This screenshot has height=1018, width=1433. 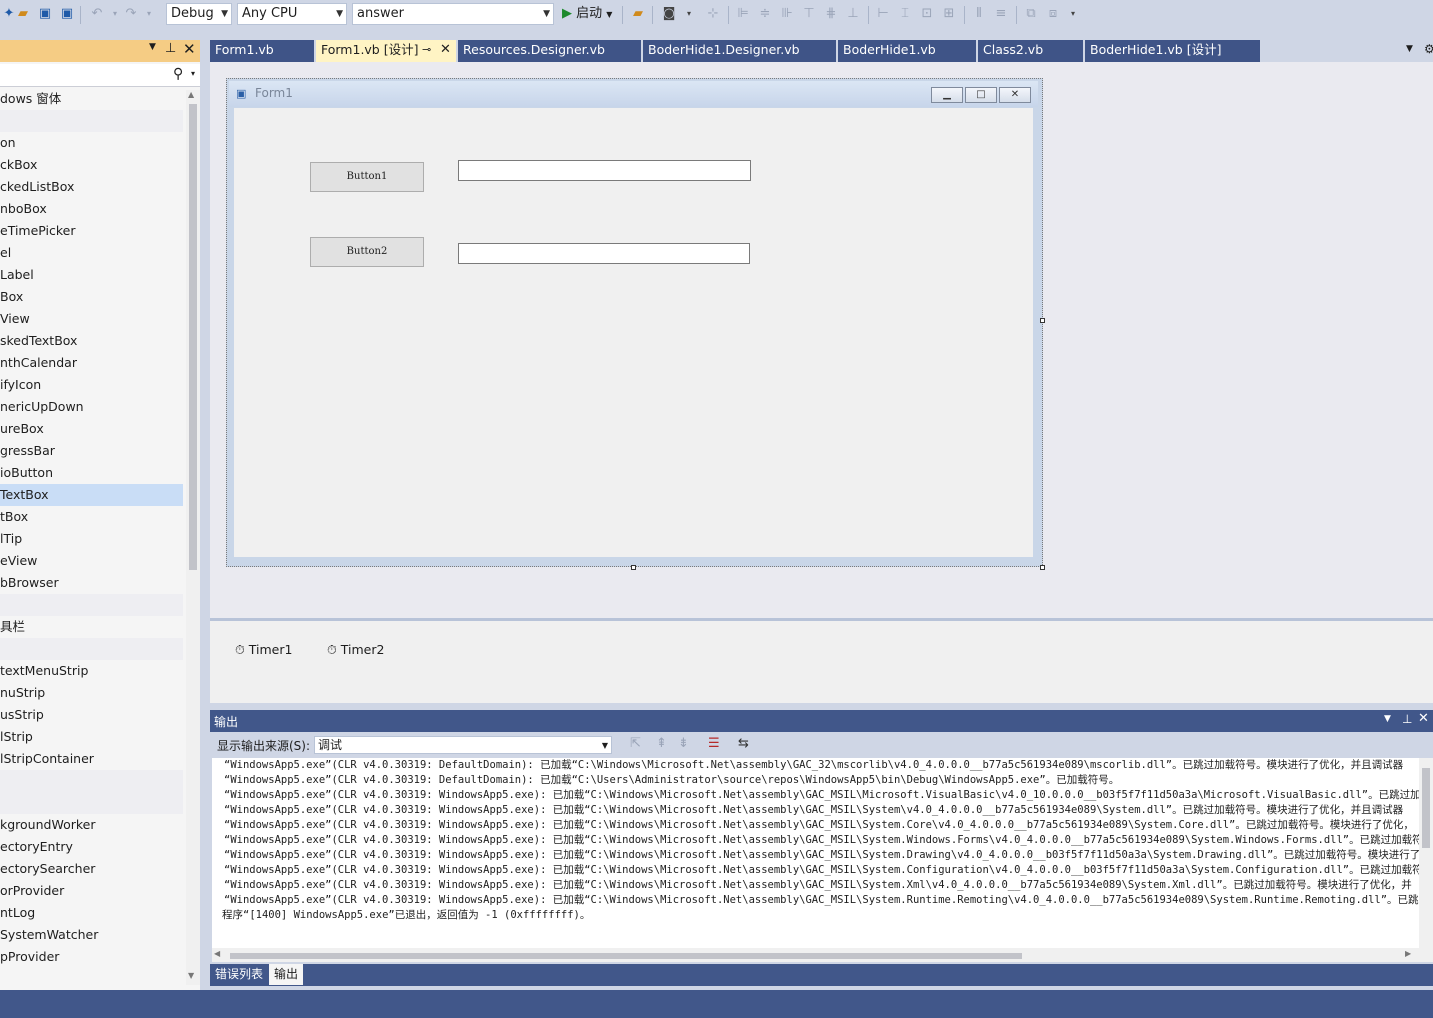 I want to click on platform-select: Any CPU ▼, so click(x=292, y=14).